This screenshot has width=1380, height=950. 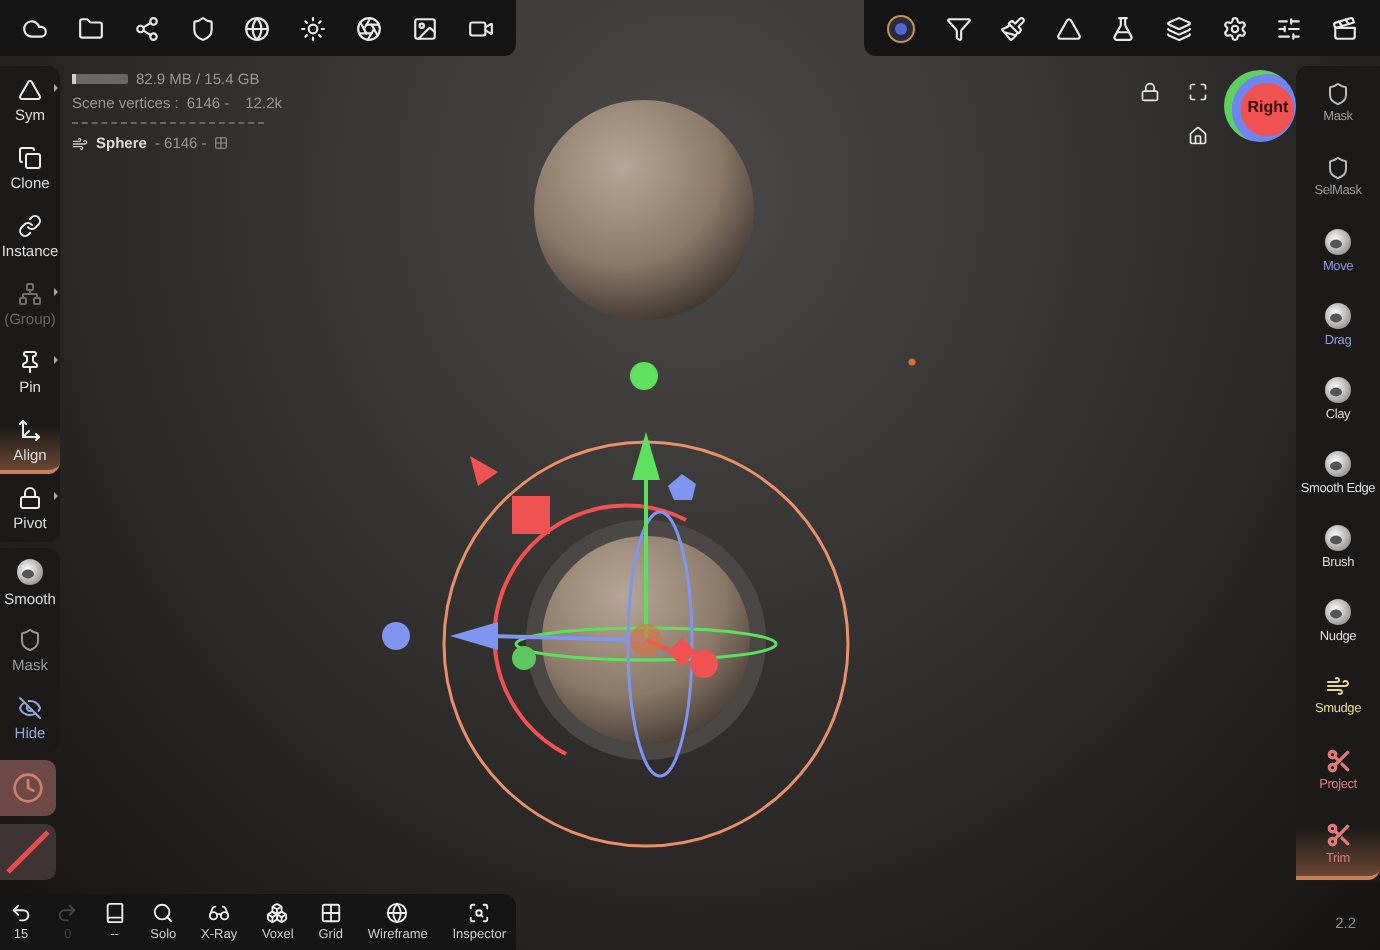 What do you see at coordinates (30, 361) in the screenshot?
I see `pin-icon` at bounding box center [30, 361].